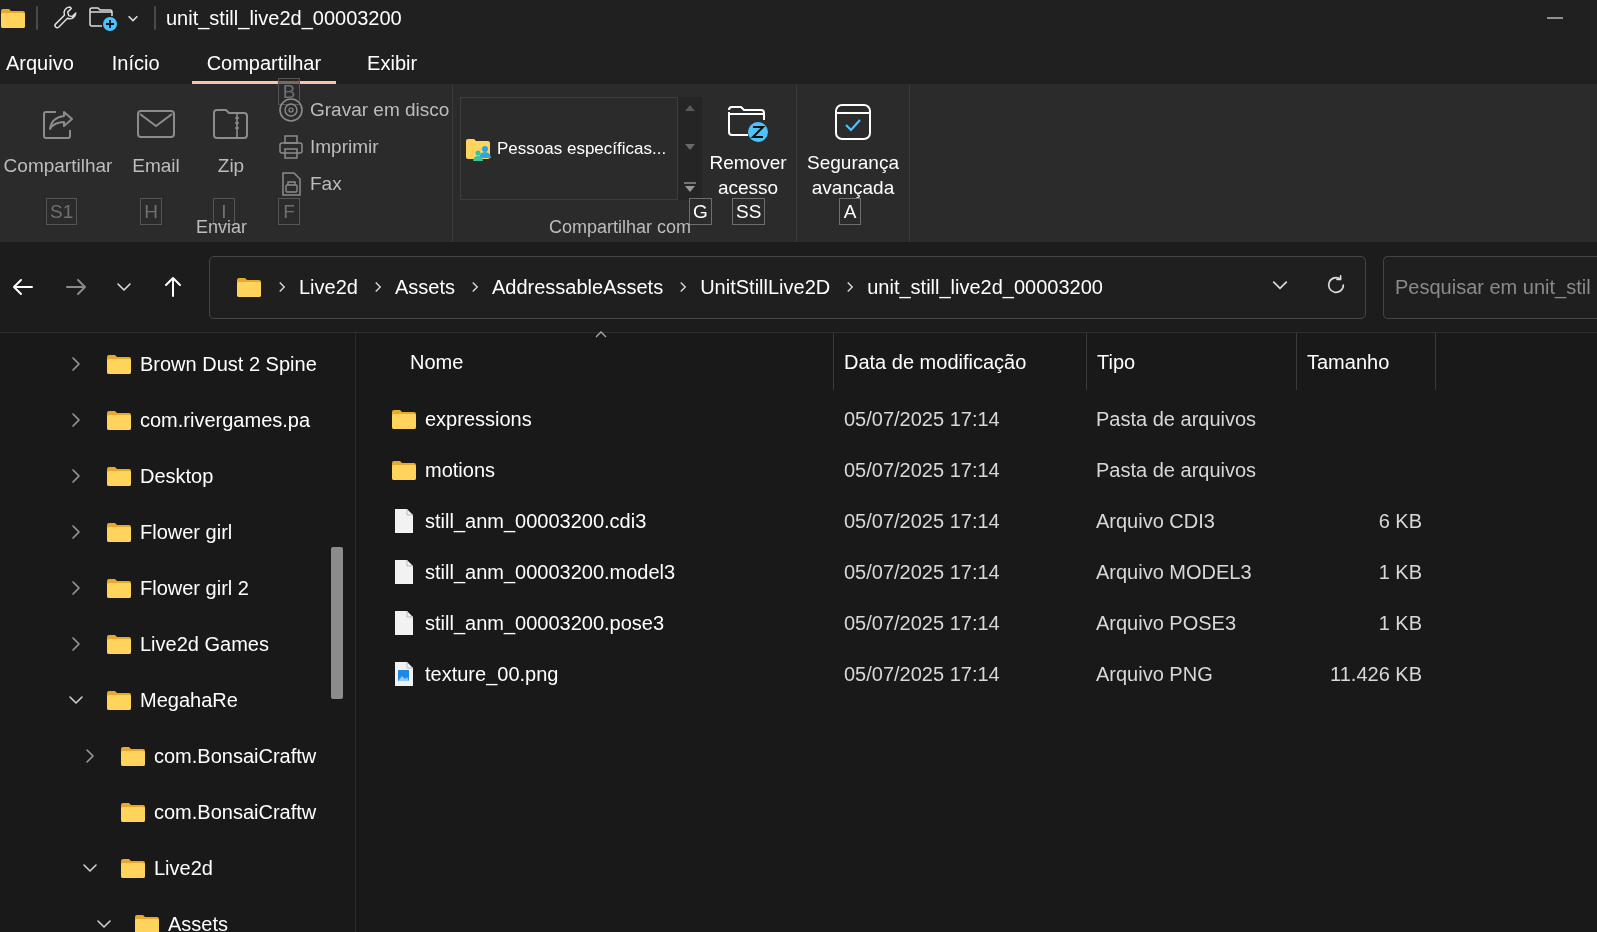 The height and width of the screenshot is (932, 1597). I want to click on table-cell: Arquivo PNG, so click(1154, 673).